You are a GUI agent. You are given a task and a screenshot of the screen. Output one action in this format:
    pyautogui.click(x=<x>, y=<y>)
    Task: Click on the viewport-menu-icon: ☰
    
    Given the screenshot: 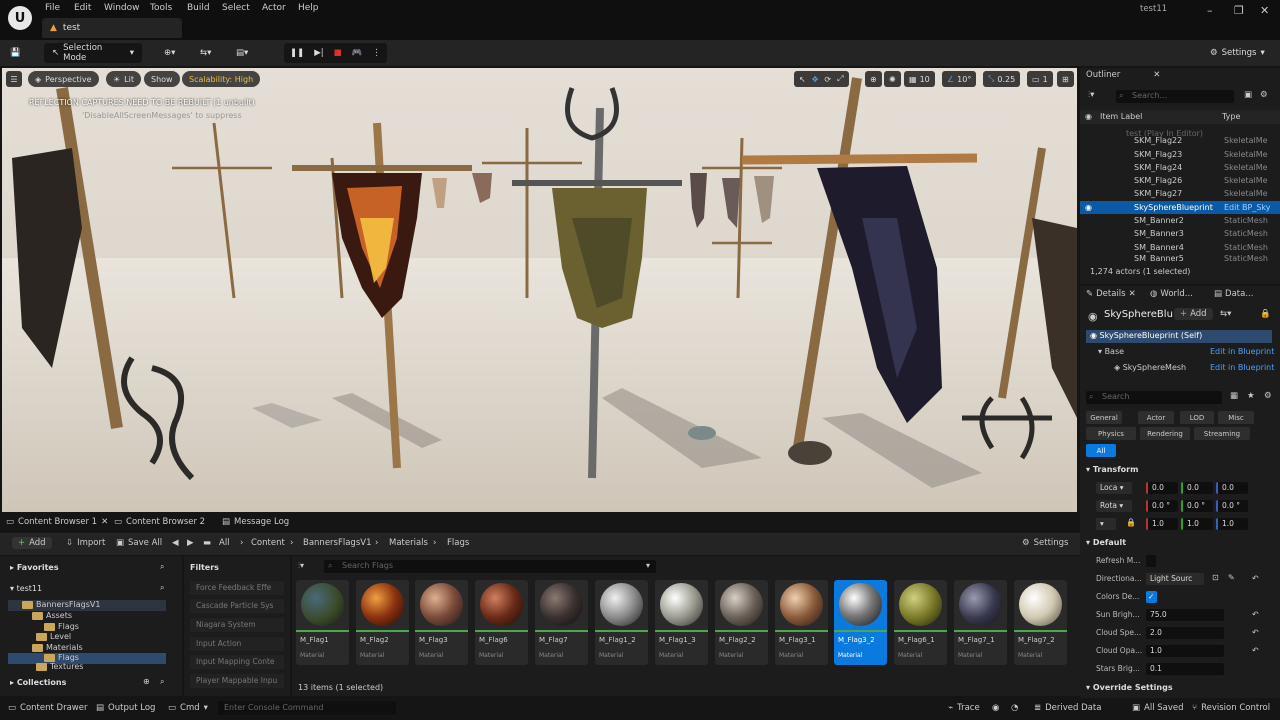 What is the action you would take?
    pyautogui.click(x=14, y=79)
    